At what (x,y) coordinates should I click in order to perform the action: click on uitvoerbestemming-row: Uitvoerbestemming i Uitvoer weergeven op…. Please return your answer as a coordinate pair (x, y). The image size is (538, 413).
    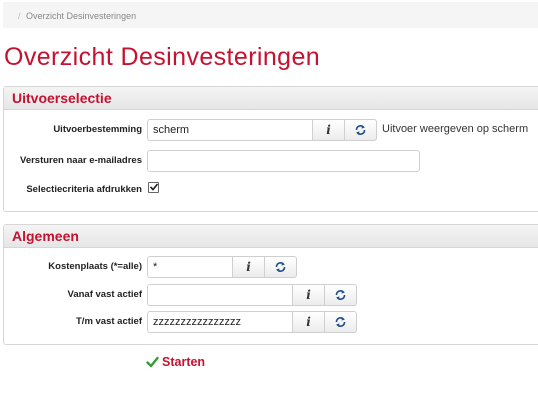
    Looking at the image, I should click on (271, 130).